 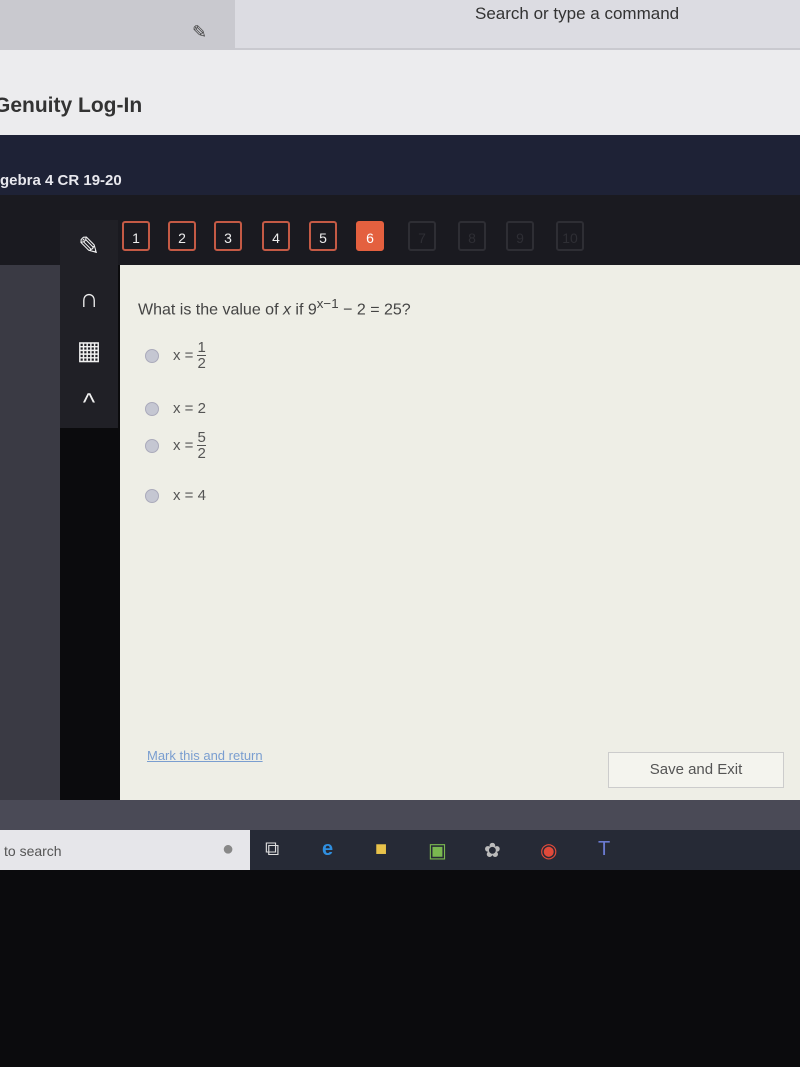 I want to click on fraction: 12, so click(x=201, y=355).